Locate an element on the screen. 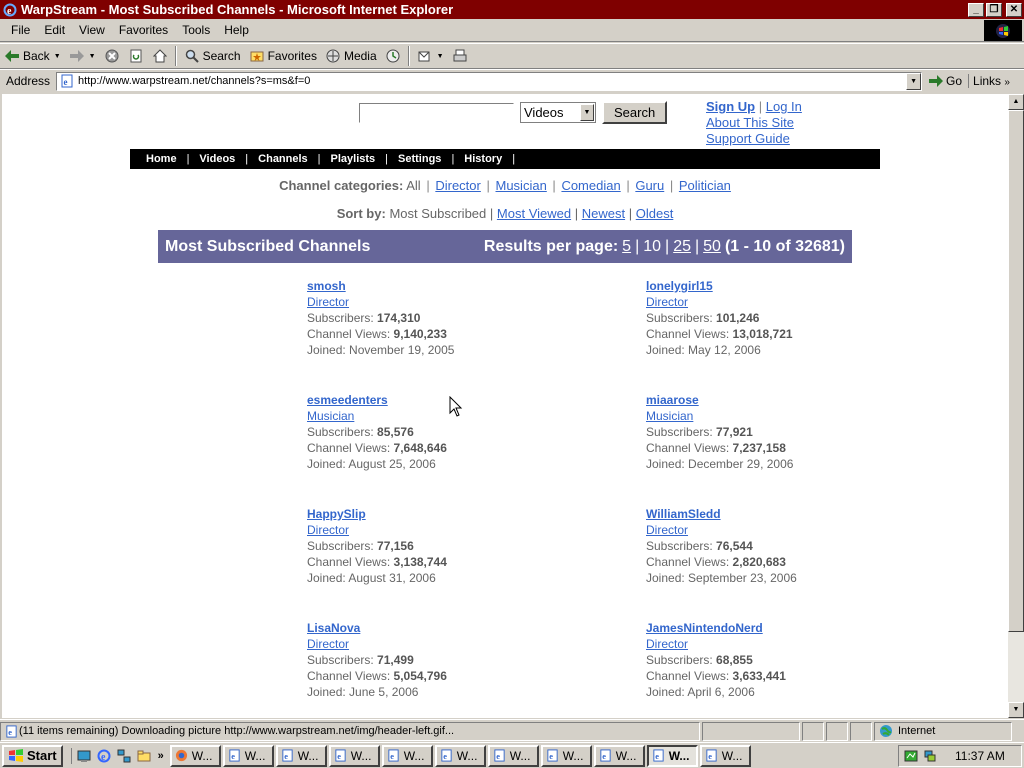 This screenshot has height=768, width=1024. menu-favorites: Favorites is located at coordinates (143, 30).